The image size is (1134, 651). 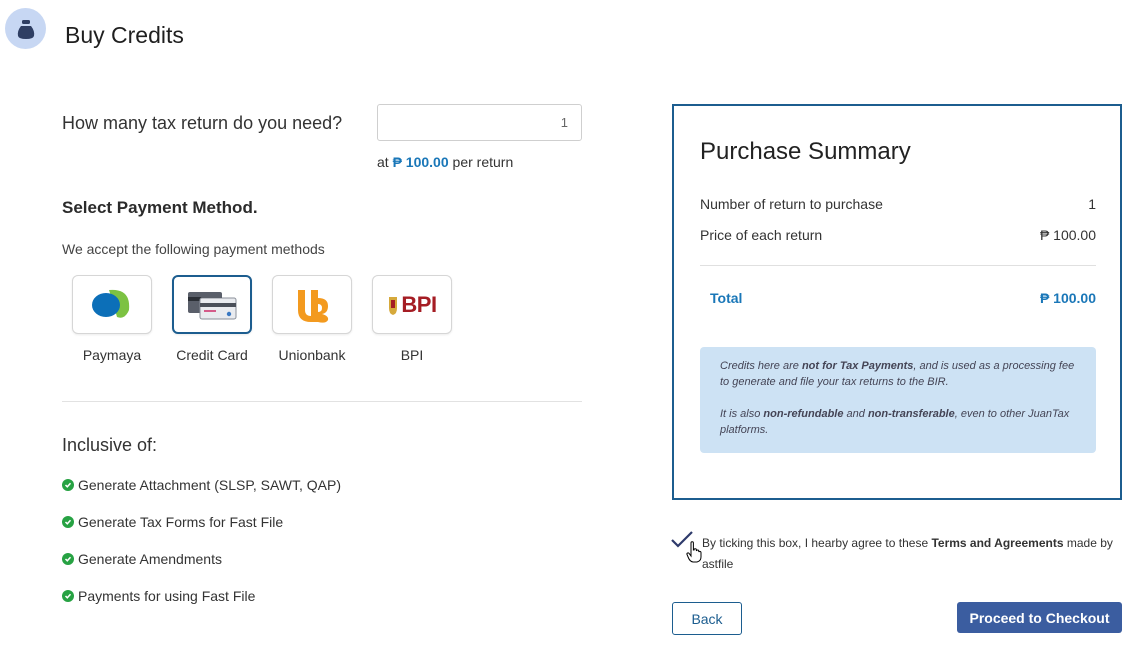 What do you see at coordinates (1067, 298) in the screenshot?
I see `total-value: ₱ 100.00` at bounding box center [1067, 298].